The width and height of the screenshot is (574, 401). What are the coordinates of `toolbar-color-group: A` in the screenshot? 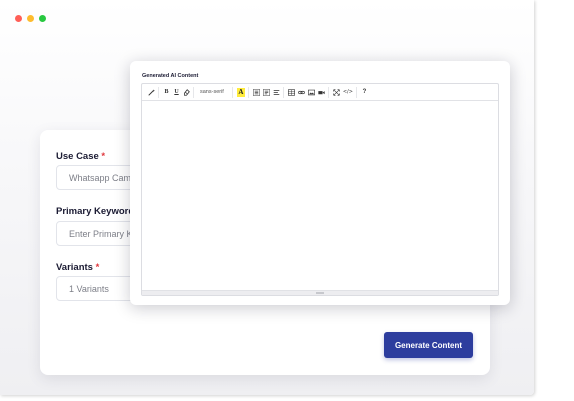 It's located at (241, 92).